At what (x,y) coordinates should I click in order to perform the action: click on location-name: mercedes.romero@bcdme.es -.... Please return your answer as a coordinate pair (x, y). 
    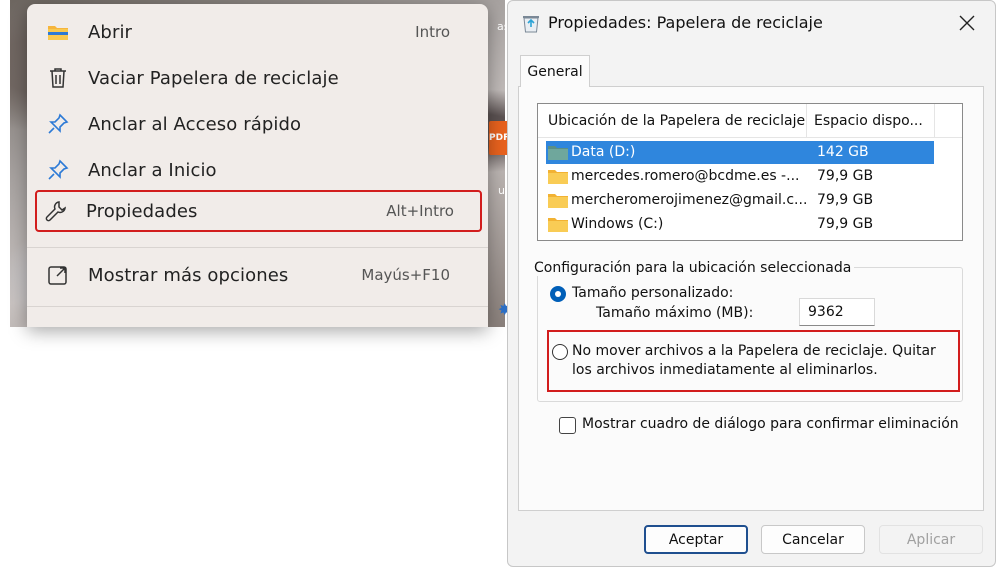
    Looking at the image, I should click on (685, 176).